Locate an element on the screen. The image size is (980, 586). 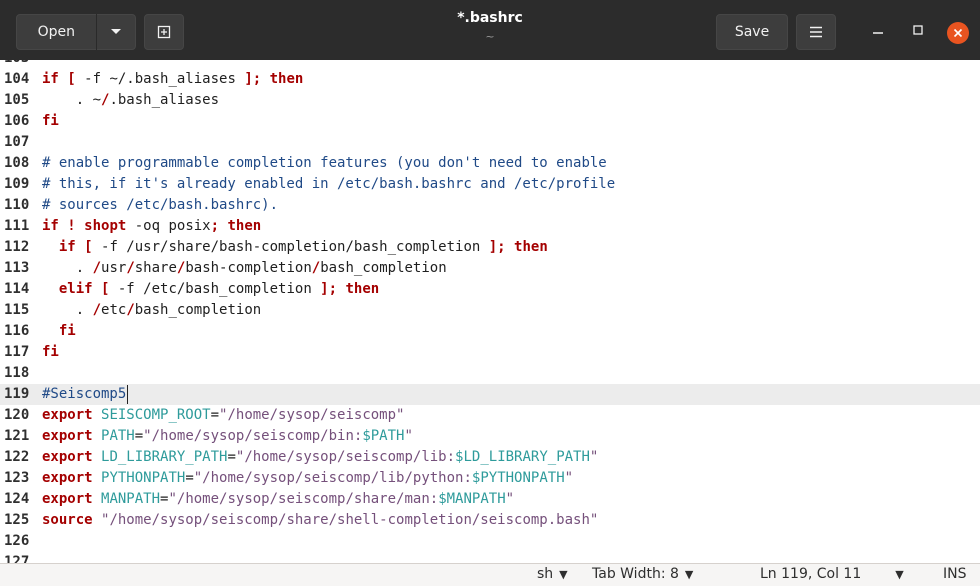
main-menu-button is located at coordinates (816, 32).